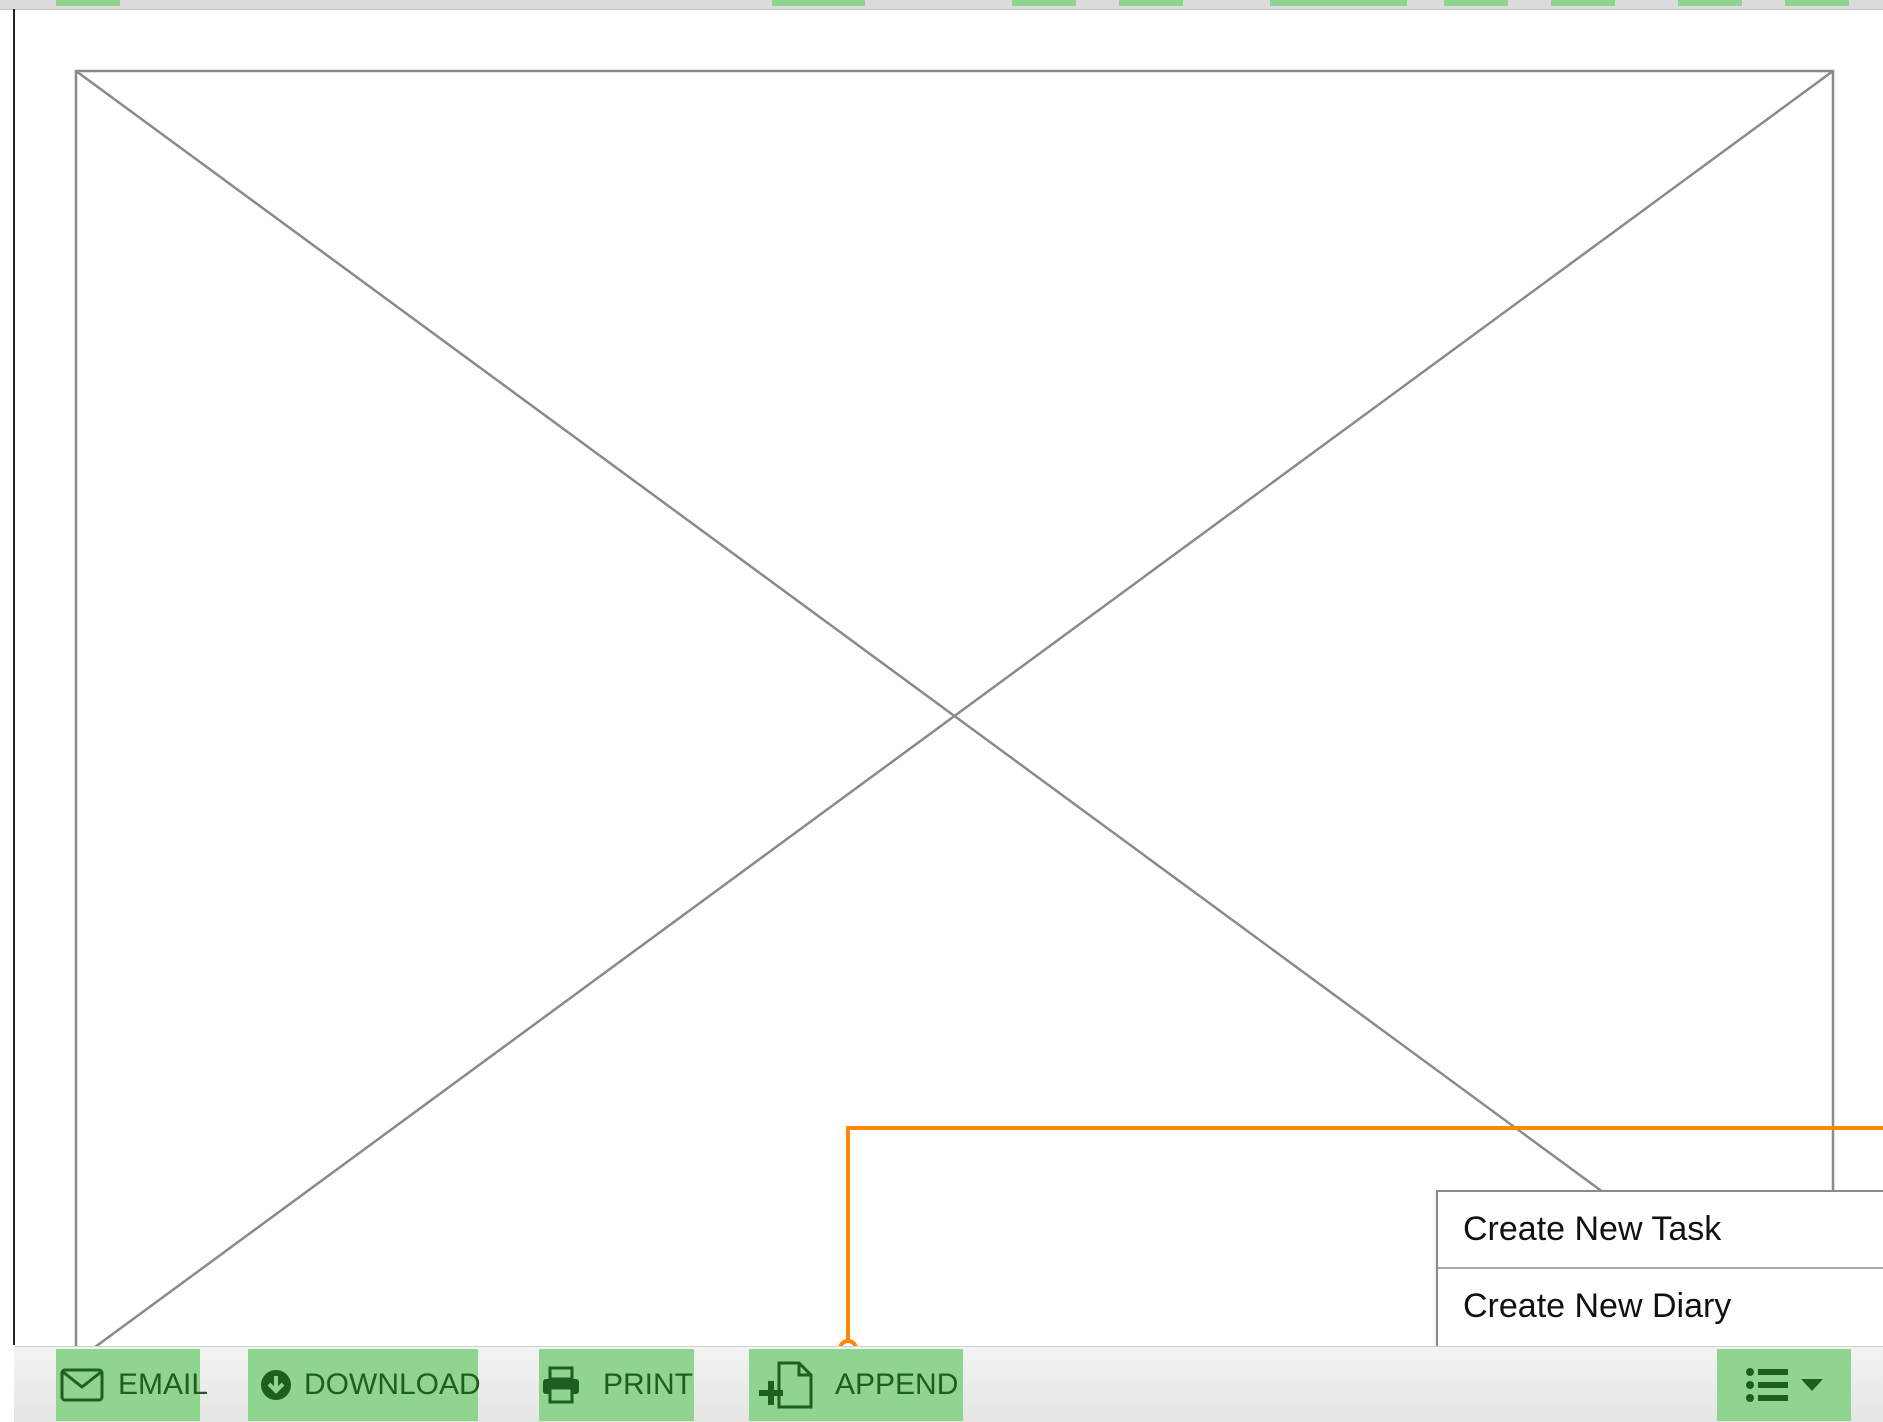 The width and height of the screenshot is (1883, 1422). Describe the element at coordinates (897, 1384) in the screenshot. I see `append-label: APPEND` at that location.